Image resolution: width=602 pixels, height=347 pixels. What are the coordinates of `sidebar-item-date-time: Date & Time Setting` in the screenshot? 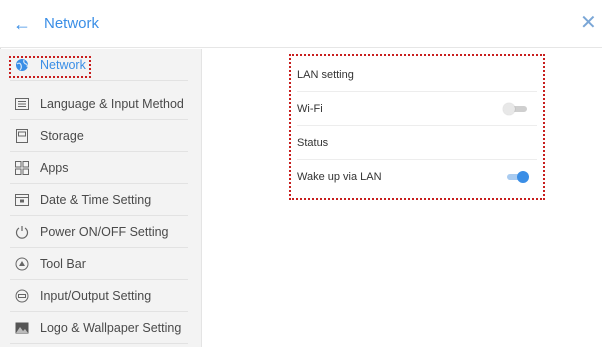 It's located at (99, 200).